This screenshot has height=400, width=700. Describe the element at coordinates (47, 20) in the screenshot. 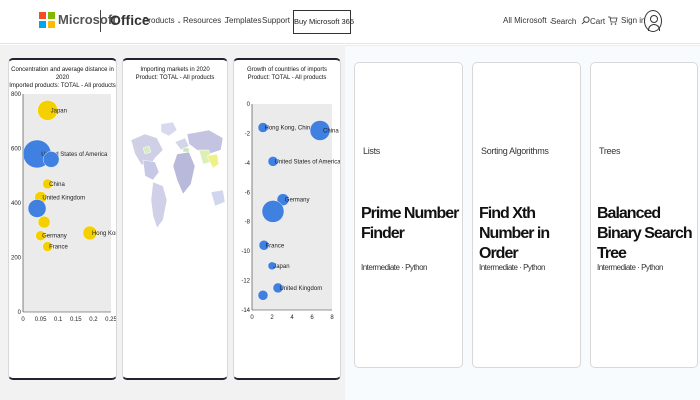

I see `microsoft-logo-icon` at that location.